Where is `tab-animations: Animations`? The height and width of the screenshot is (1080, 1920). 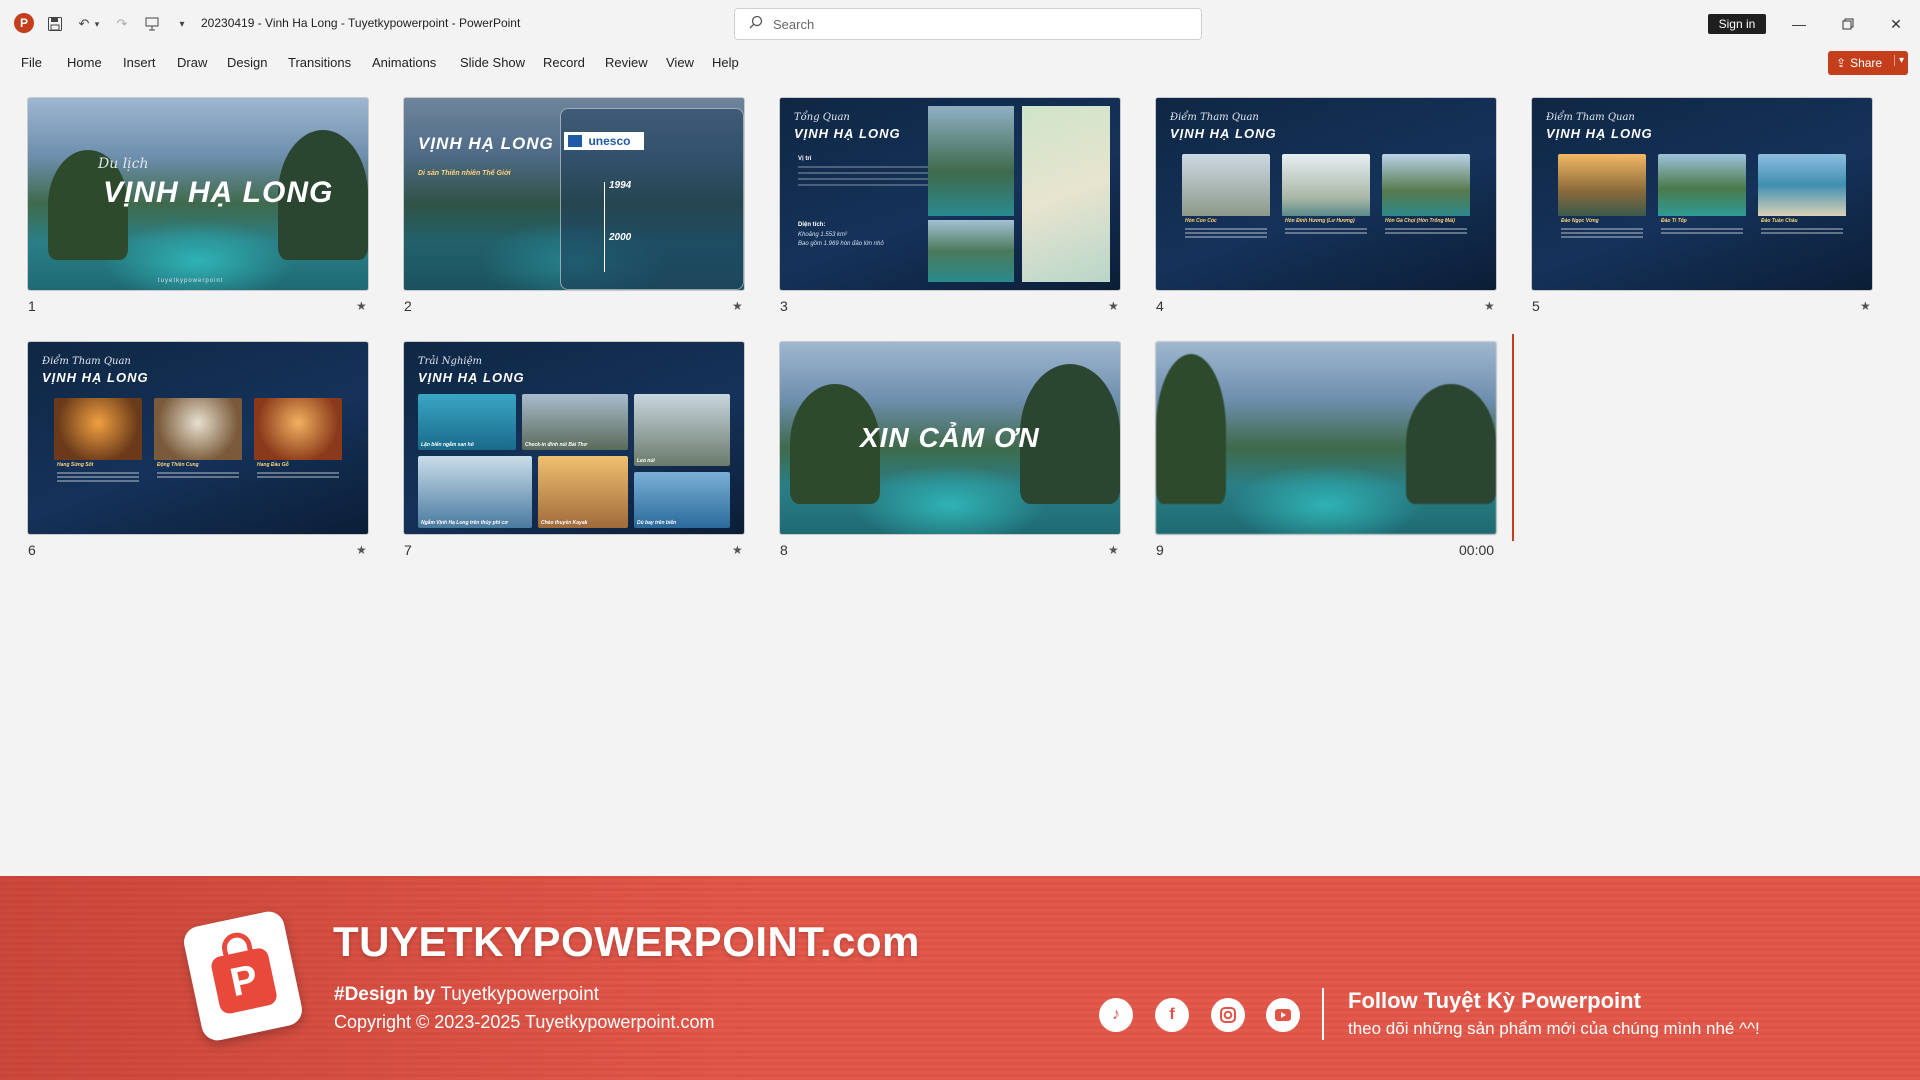 tab-animations: Animations is located at coordinates (404, 62).